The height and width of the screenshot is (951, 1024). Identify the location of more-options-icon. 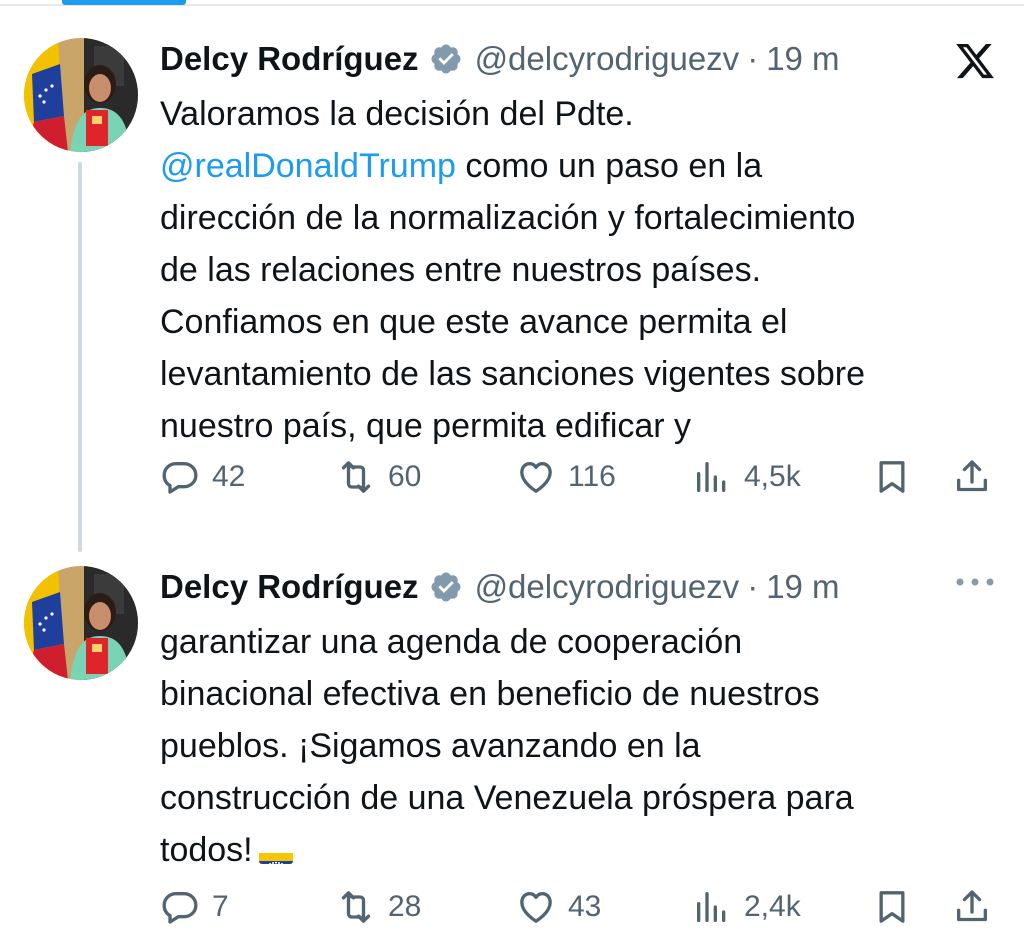
(975, 582).